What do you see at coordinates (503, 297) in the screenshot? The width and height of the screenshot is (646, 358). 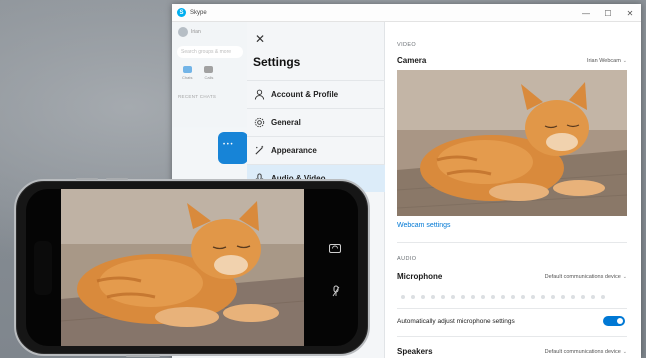 I see `microphone-level-meter` at bounding box center [503, 297].